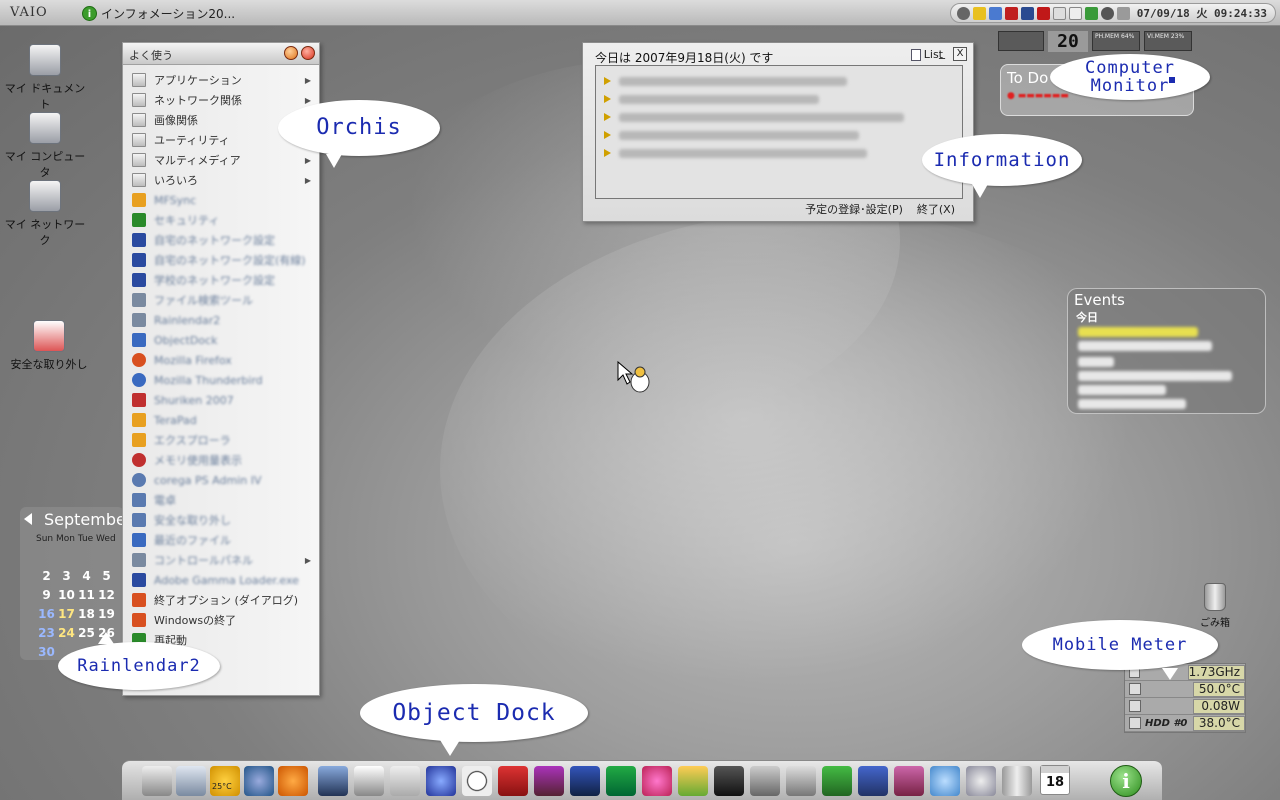  Describe the element at coordinates (1027, 13) in the screenshot. I see `tray-app-icon` at that location.